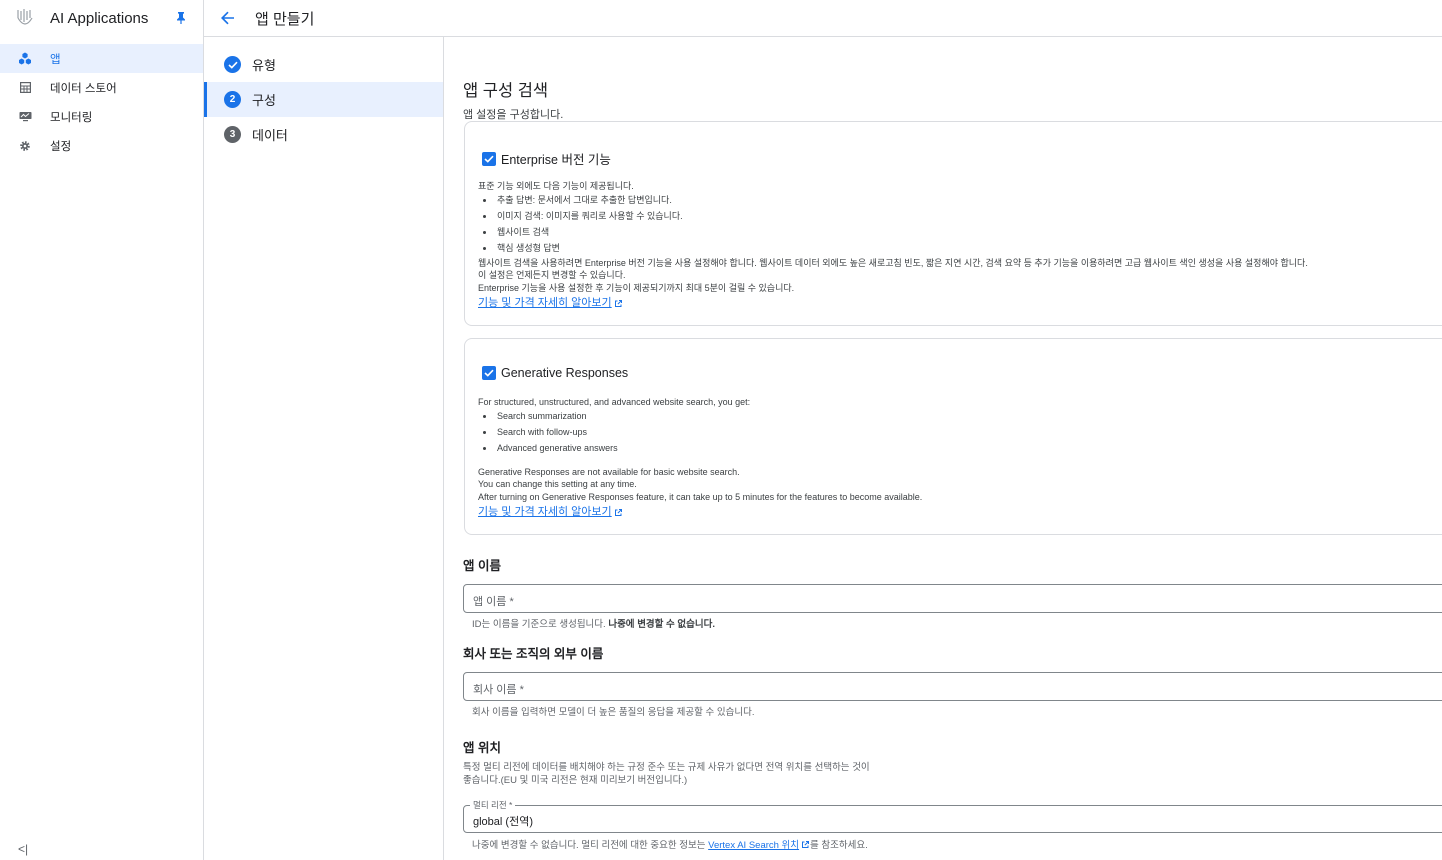 Image resolution: width=1442 pixels, height=860 pixels. Describe the element at coordinates (556, 160) in the screenshot. I see `enterprise-label: Enterprise 버전 기능` at that location.